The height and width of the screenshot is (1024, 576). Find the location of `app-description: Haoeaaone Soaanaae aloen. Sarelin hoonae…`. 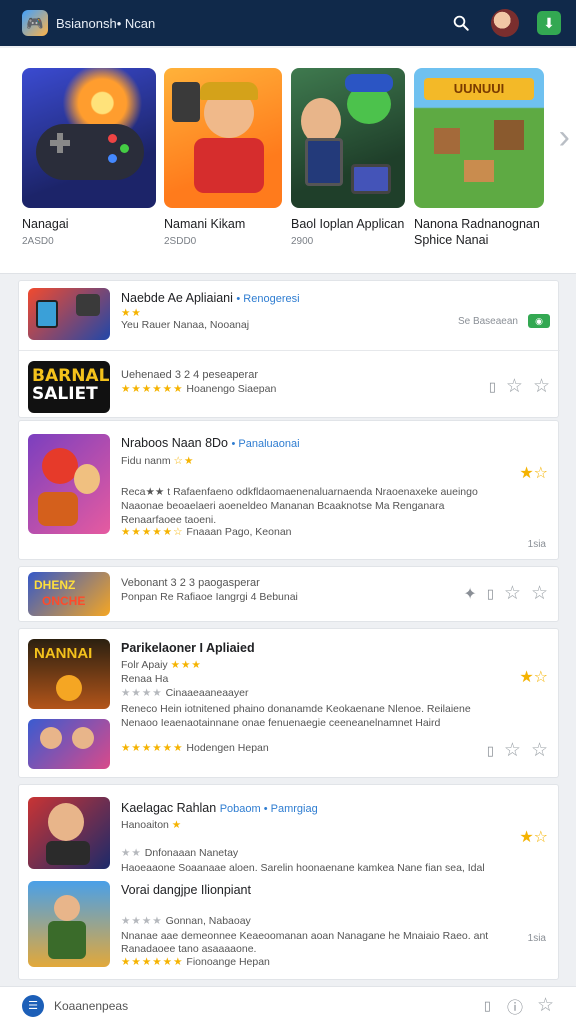

app-description: Haoeaaone Soaanaae aloen. Sarelin hoonae… is located at coordinates (303, 868).